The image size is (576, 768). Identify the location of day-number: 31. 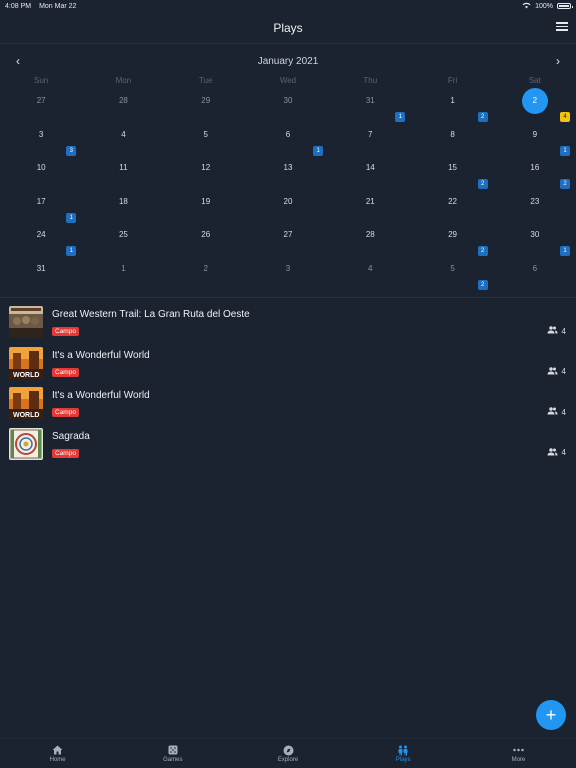
(370, 100).